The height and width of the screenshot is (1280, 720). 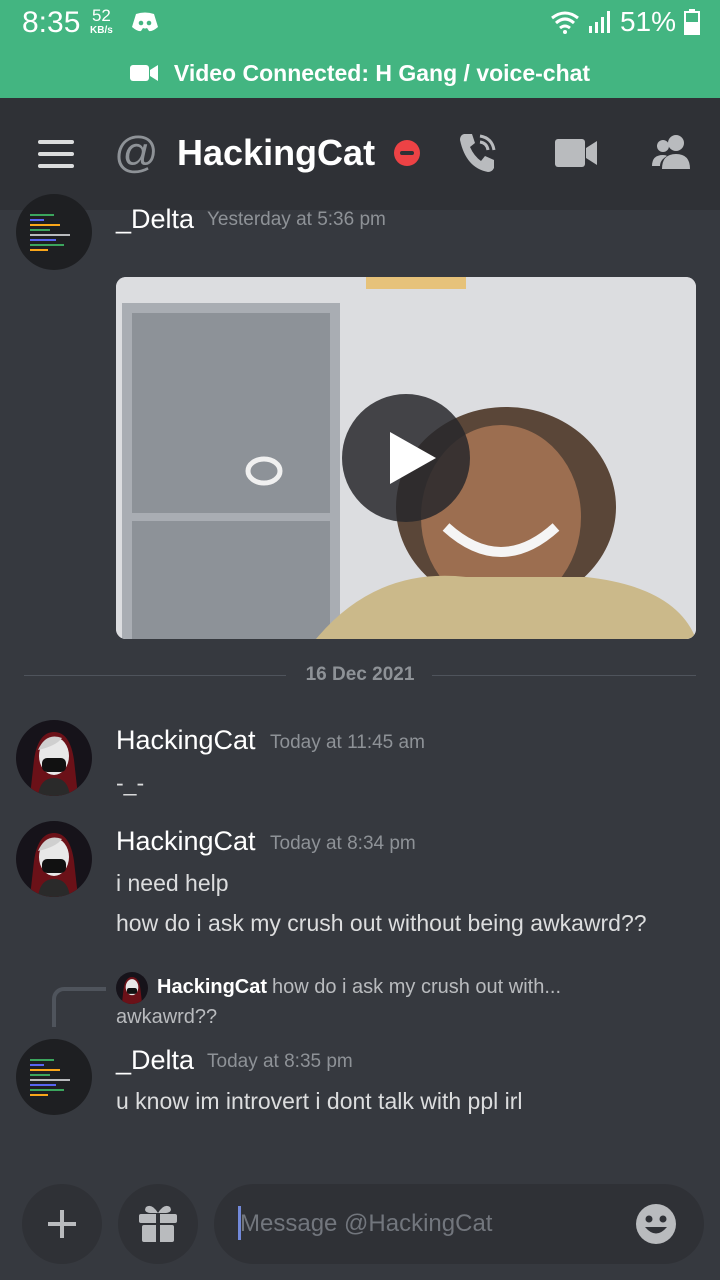 I want to click on play-icon, so click(x=406, y=458).